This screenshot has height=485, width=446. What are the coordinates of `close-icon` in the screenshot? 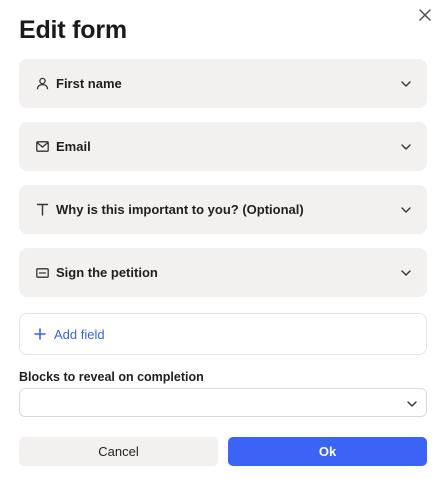 It's located at (425, 17).